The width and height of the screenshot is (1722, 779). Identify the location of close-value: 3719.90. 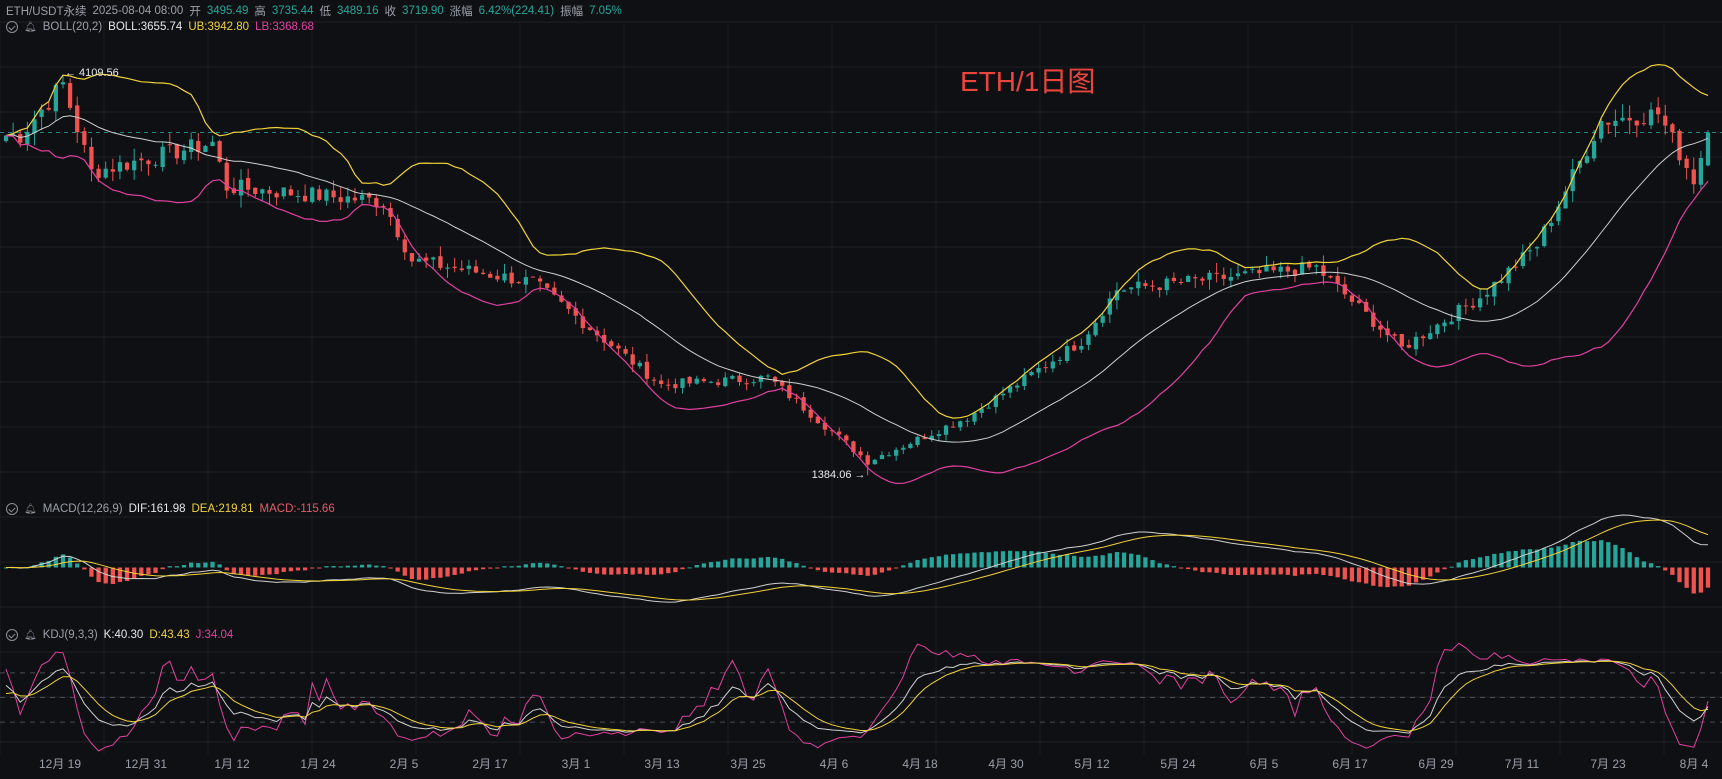
(423, 11).